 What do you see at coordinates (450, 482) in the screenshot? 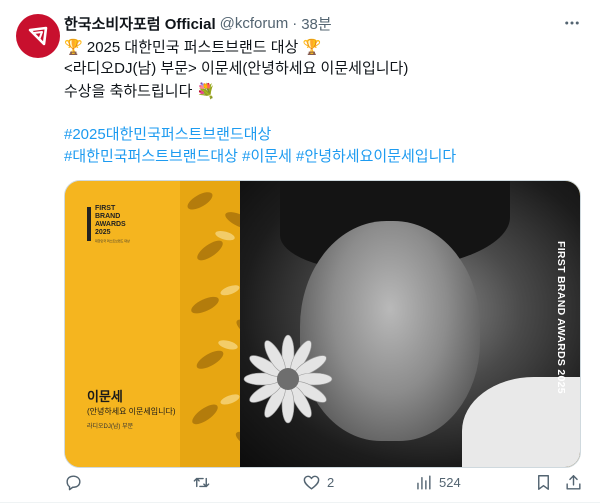
I see `views-count: 524` at bounding box center [450, 482].